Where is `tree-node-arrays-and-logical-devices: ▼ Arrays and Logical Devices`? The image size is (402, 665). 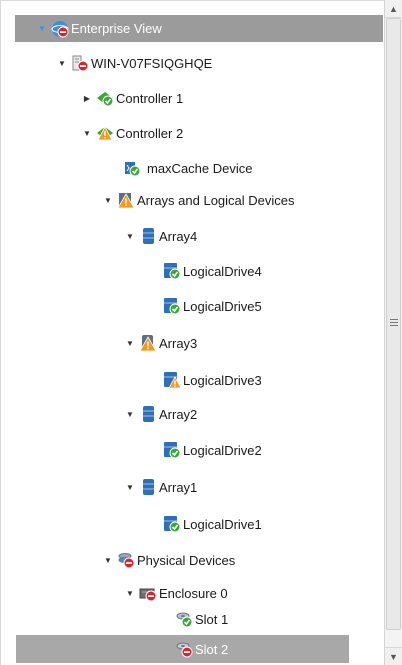 tree-node-arrays-and-logical-devices: ▼ Arrays and Logical Devices is located at coordinates (199, 200).